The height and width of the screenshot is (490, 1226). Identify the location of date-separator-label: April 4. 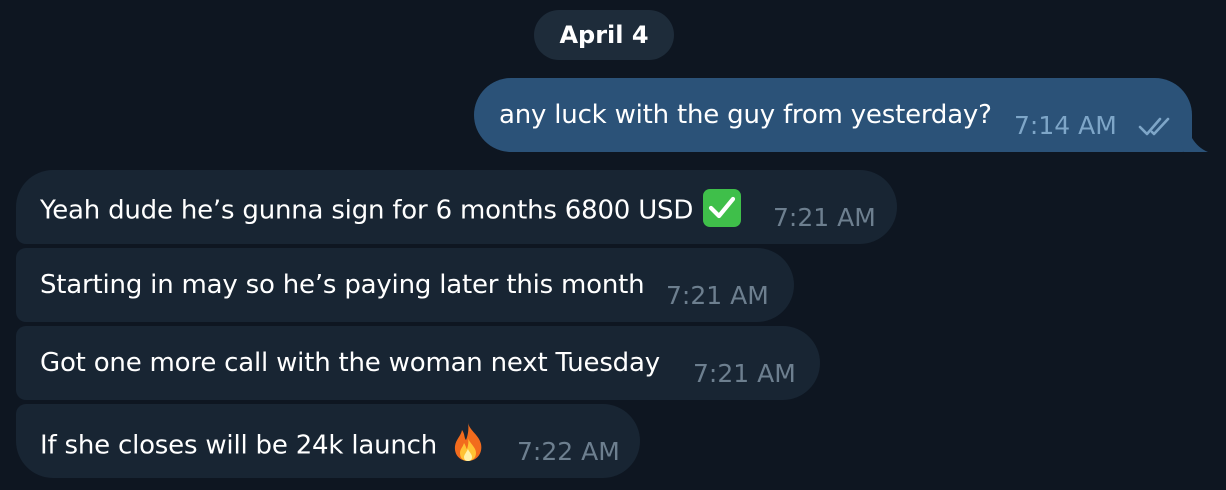
(604, 35).